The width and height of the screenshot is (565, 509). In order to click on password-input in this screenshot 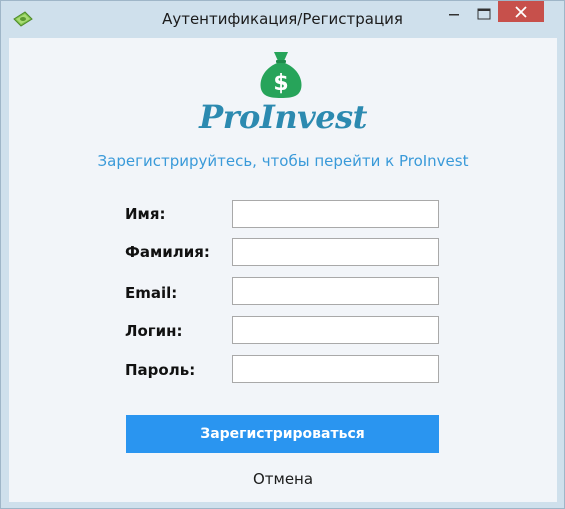, I will do `click(335, 369)`.